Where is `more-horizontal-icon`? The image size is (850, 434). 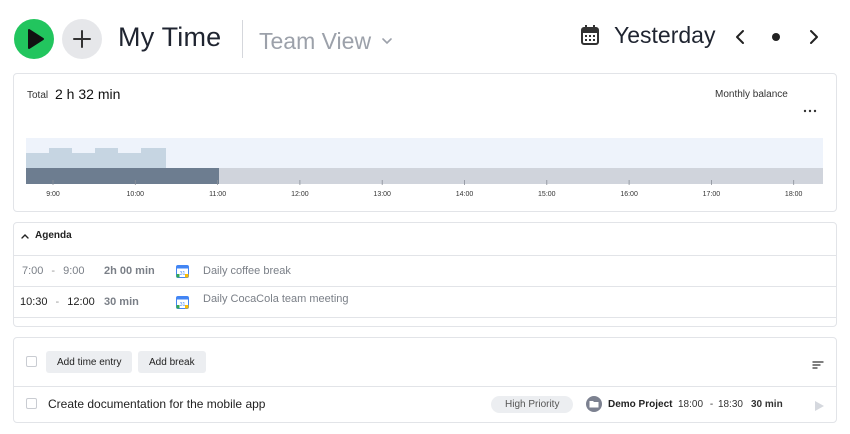
more-horizontal-icon is located at coordinates (810, 111).